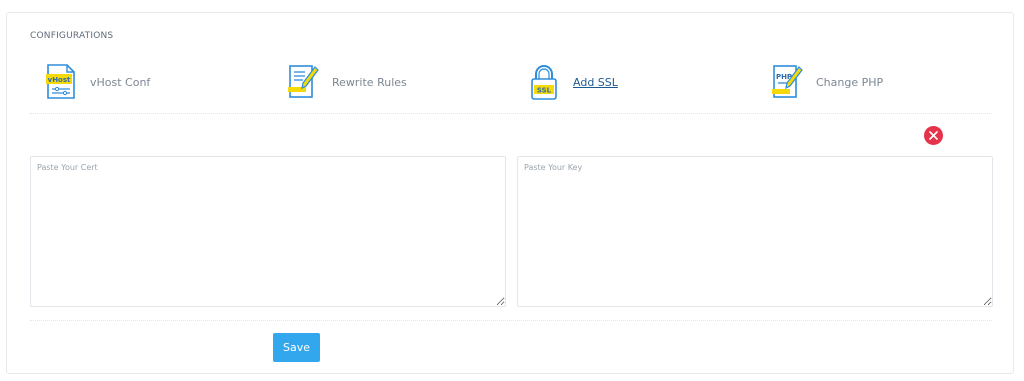  I want to click on section-title: CONFIGURATIONS, so click(72, 36).